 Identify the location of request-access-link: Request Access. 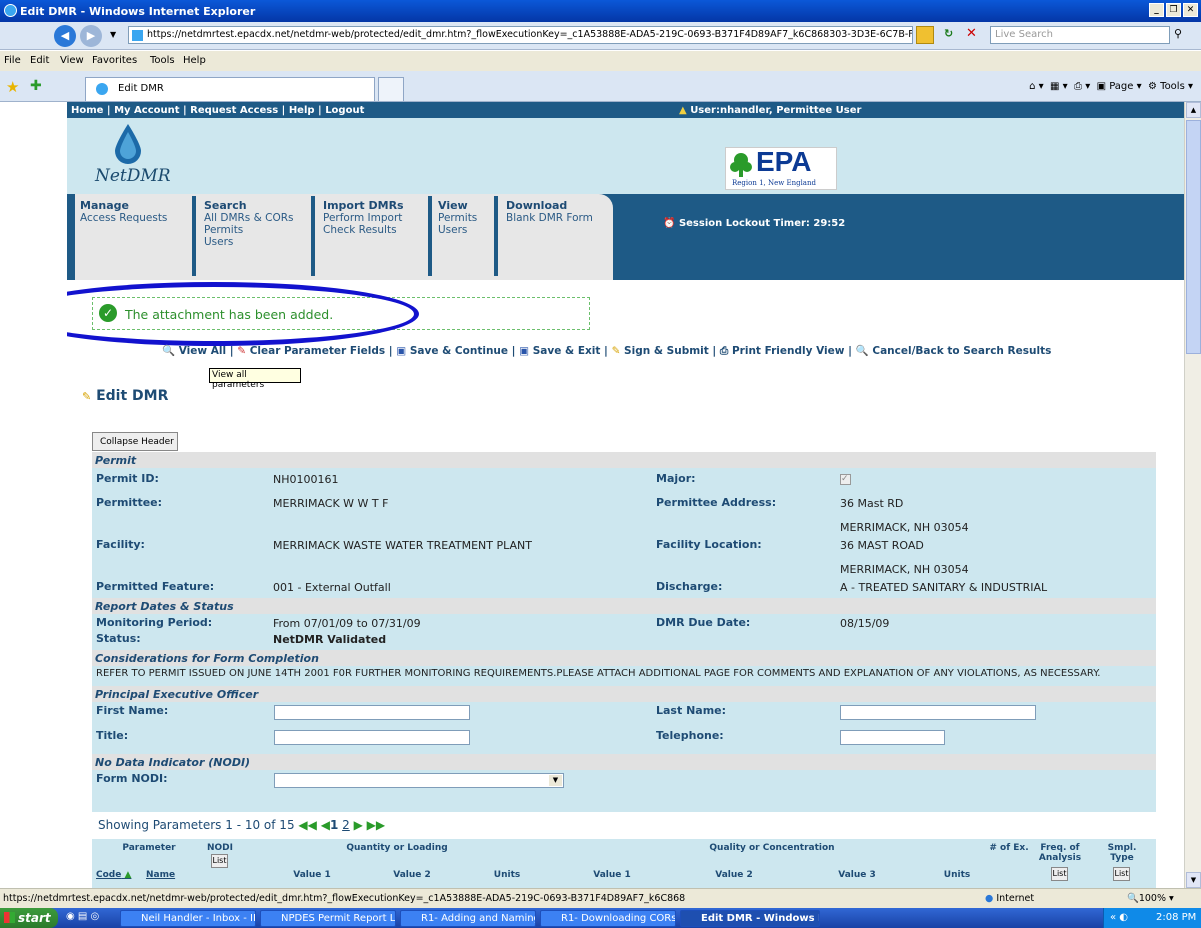
(234, 110).